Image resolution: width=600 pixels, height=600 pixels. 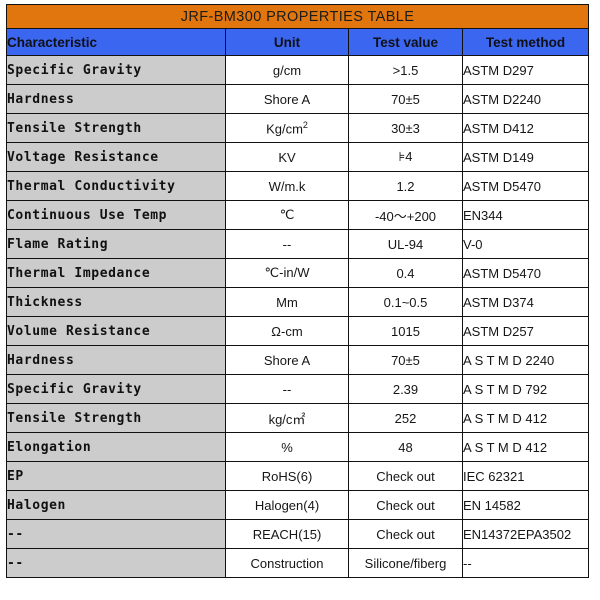 I want to click on cell-test-method: EN 14582, so click(x=525, y=505).